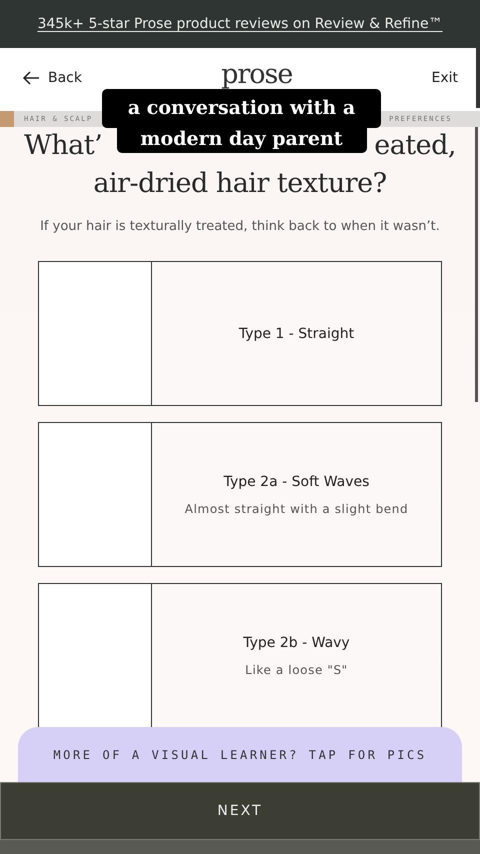 The image size is (480, 854). Describe the element at coordinates (240, 184) in the screenshot. I see `question-title: air-dried hair texture?` at that location.